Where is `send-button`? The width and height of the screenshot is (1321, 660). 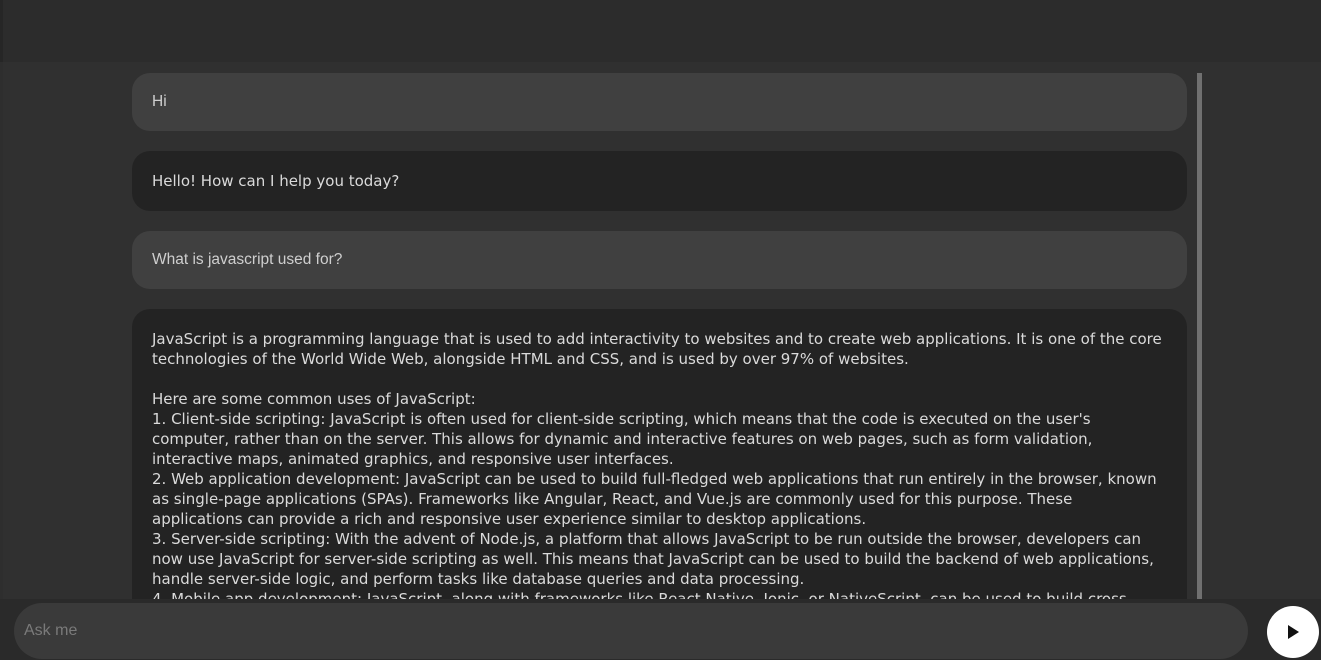
send-button is located at coordinates (1293, 632).